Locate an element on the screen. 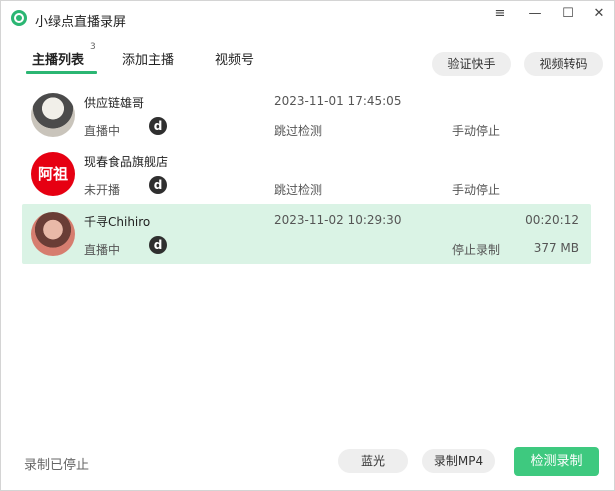 Image resolution: width=615 pixels, height=491 pixels. recording-status-text: 录制已停止 is located at coordinates (57, 465).